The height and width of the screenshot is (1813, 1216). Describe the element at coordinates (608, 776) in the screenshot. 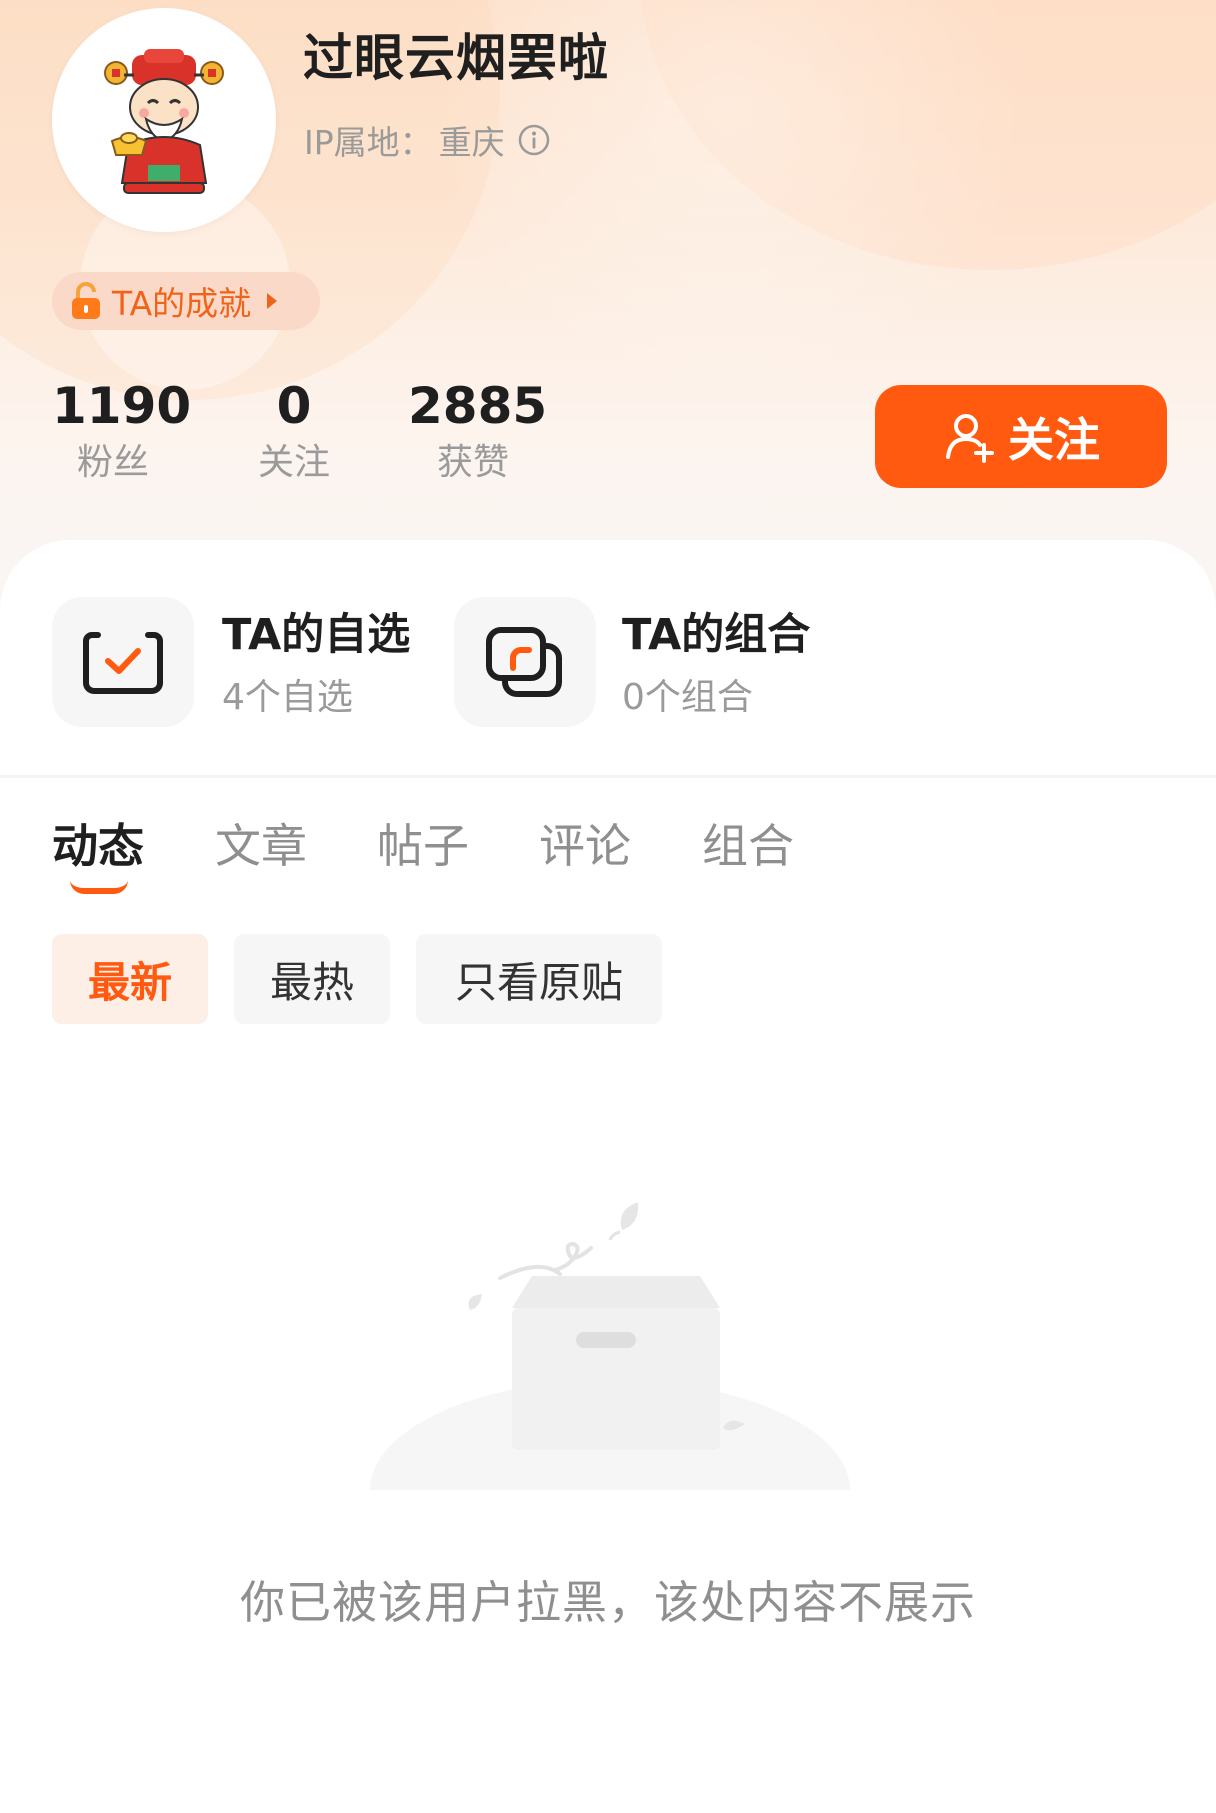

I see `section-divider` at that location.